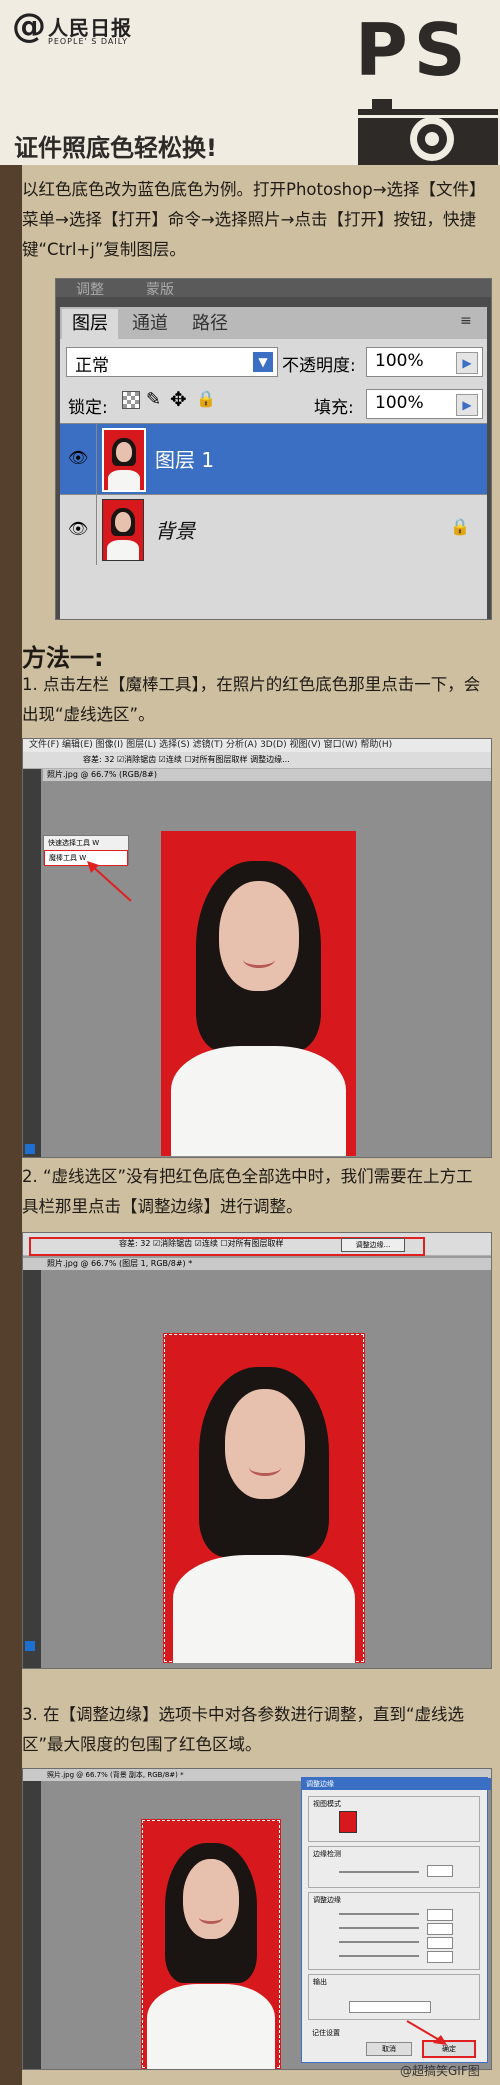 The width and height of the screenshot is (500, 2085). What do you see at coordinates (11, 1125) in the screenshot?
I see `left-stripe` at bounding box center [11, 1125].